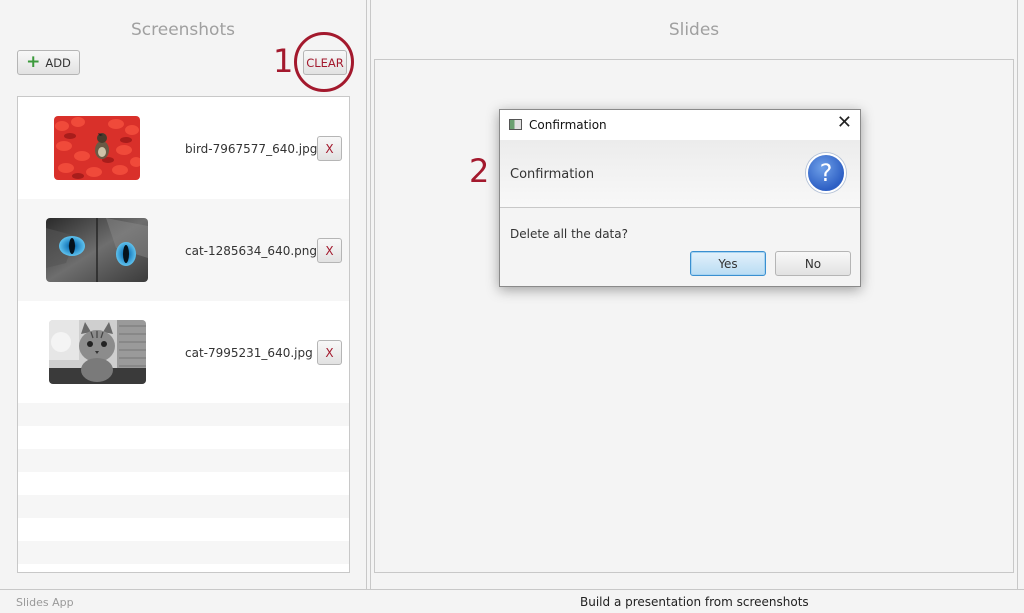 This screenshot has width=1024, height=613. I want to click on close-icon: ✕, so click(844, 123).